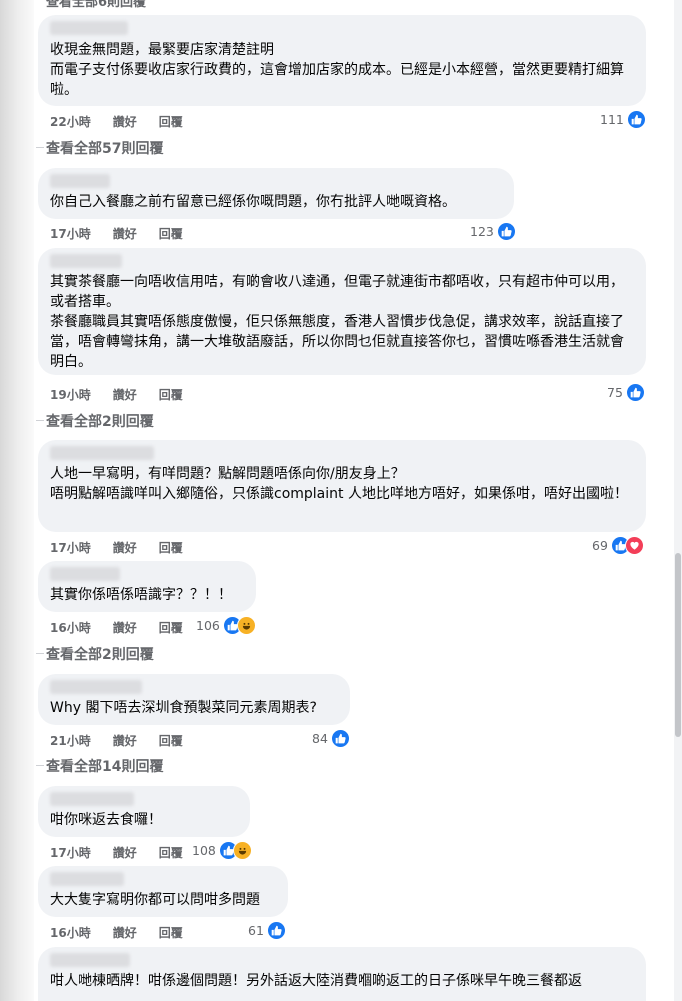  Describe the element at coordinates (320, 738) in the screenshot. I see `reaction-count: 84` at that location.